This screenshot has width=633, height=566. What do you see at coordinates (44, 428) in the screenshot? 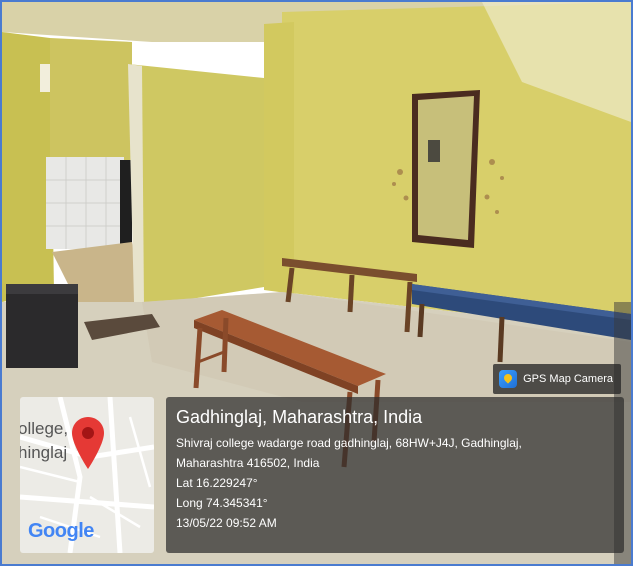
I see `map-label-line1: ollege,` at bounding box center [44, 428].